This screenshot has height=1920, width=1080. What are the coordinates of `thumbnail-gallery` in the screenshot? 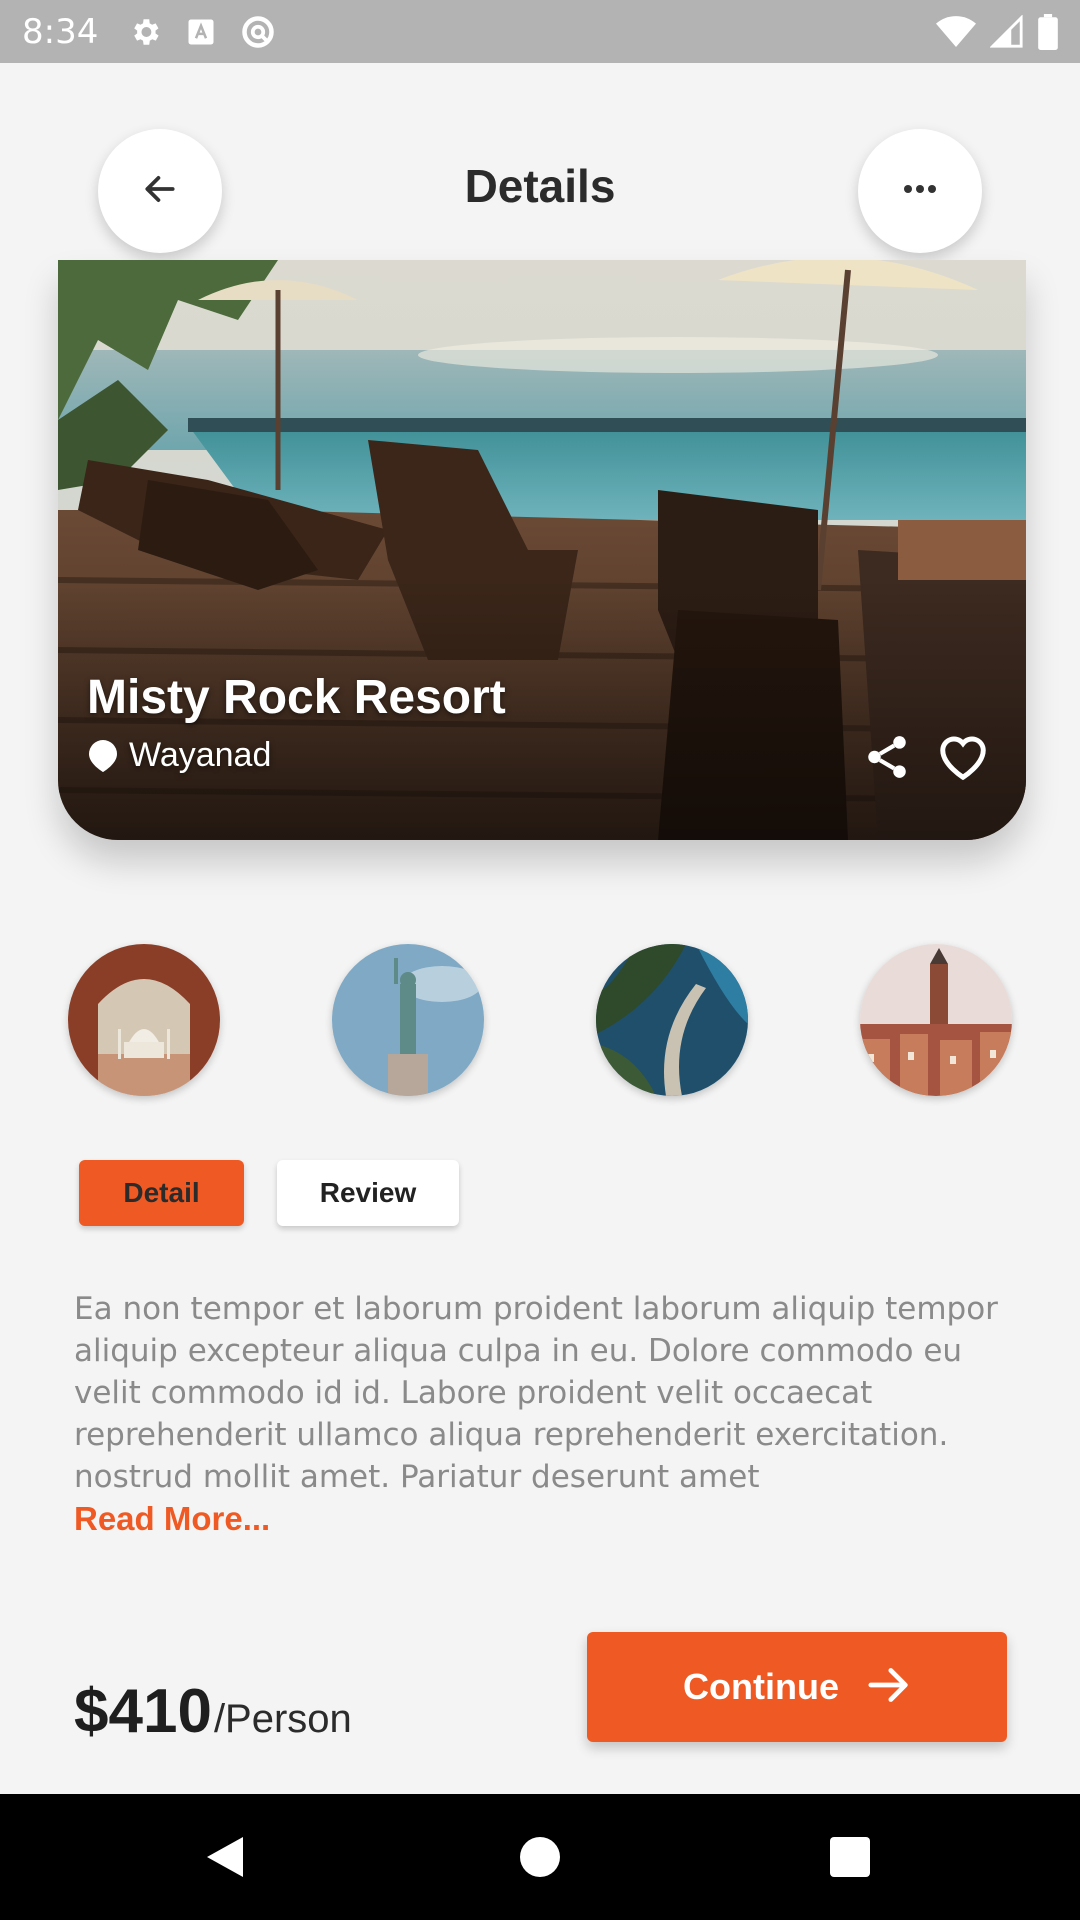 It's located at (540, 1020).